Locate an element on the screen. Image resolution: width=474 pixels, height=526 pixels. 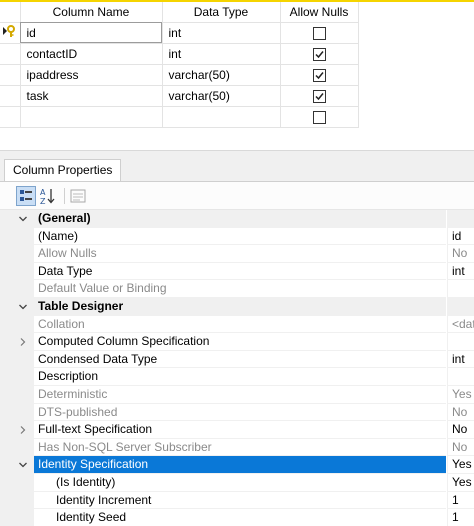
property-name: Description is located at coordinates (240, 377).